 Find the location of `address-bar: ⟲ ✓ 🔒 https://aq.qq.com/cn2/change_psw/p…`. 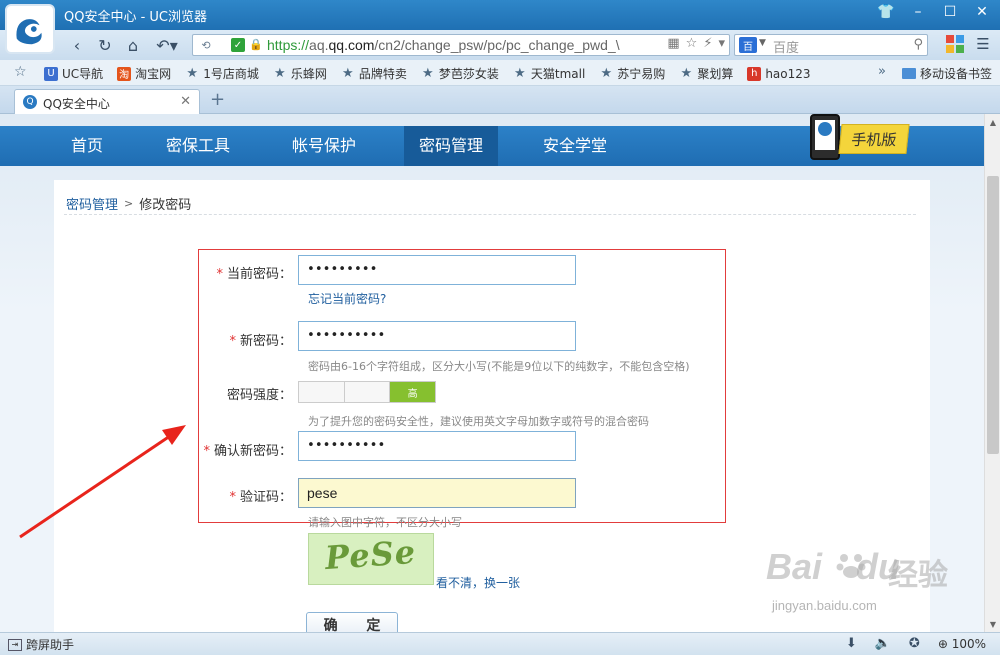

address-bar: ⟲ ✓ 🔒 https://aq.qq.com/cn2/change_psw/p… is located at coordinates (461, 45).